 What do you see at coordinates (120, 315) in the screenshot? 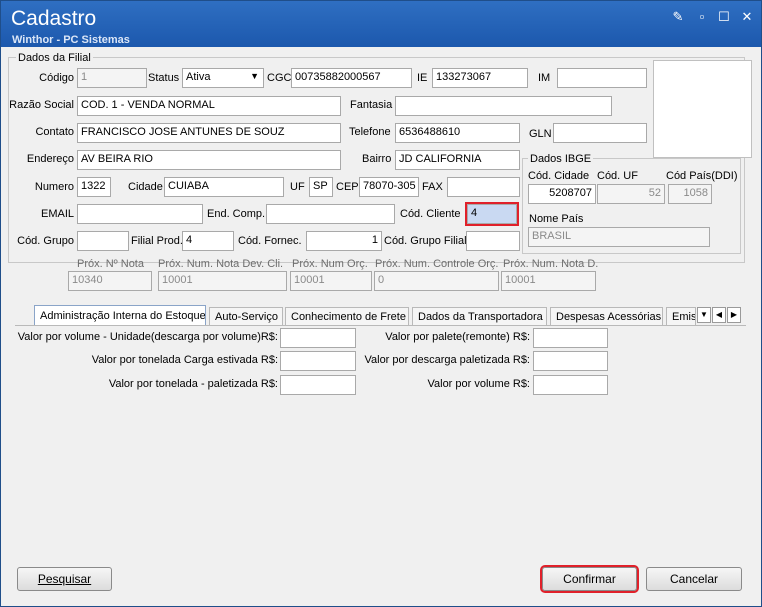
I see `tab-administracao-estoque: Administração Interna do Estoque` at bounding box center [120, 315].